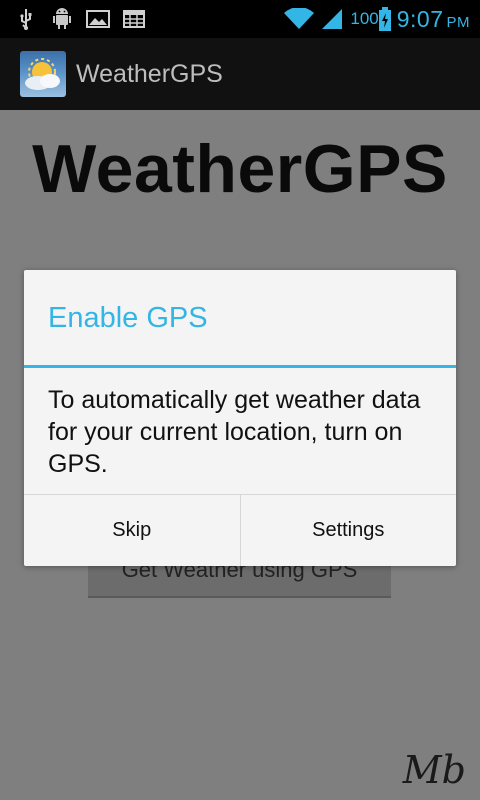 The width and height of the screenshot is (480, 800). What do you see at coordinates (26, 19) in the screenshot?
I see `usb-icon` at bounding box center [26, 19].